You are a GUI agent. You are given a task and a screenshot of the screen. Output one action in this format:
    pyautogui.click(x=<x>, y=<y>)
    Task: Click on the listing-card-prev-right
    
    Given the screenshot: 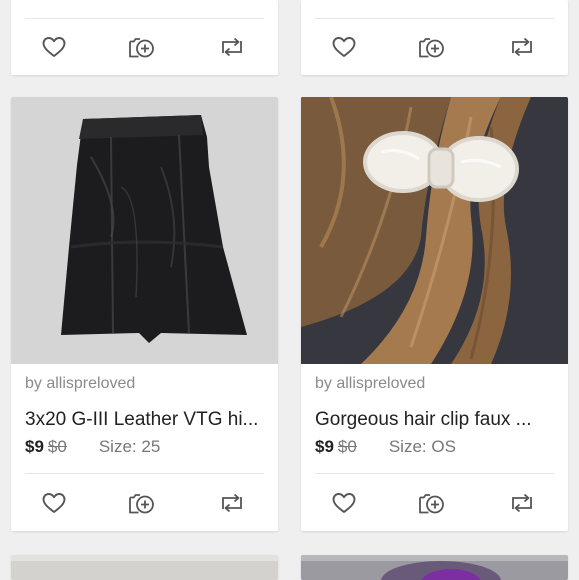 What is the action you would take?
    pyautogui.click(x=434, y=37)
    